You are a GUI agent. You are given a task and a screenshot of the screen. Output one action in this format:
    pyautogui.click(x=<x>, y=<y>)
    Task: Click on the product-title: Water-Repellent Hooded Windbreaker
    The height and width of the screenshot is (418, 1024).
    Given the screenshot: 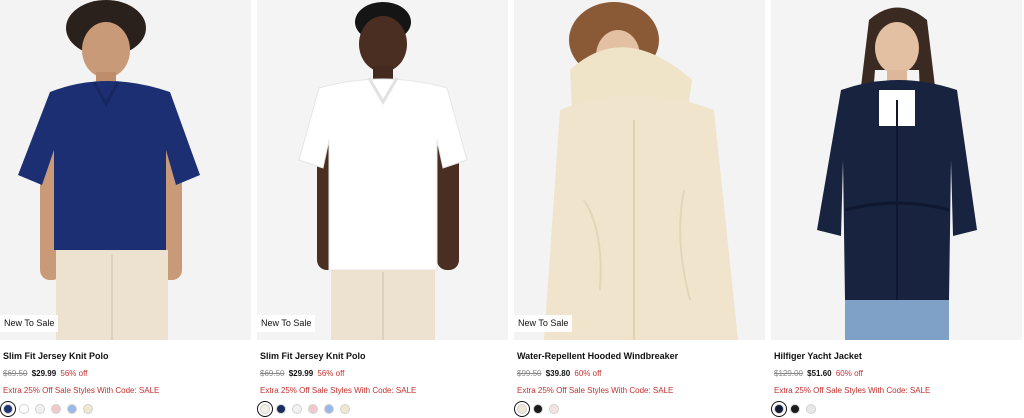 What is the action you would take?
    pyautogui.click(x=641, y=356)
    